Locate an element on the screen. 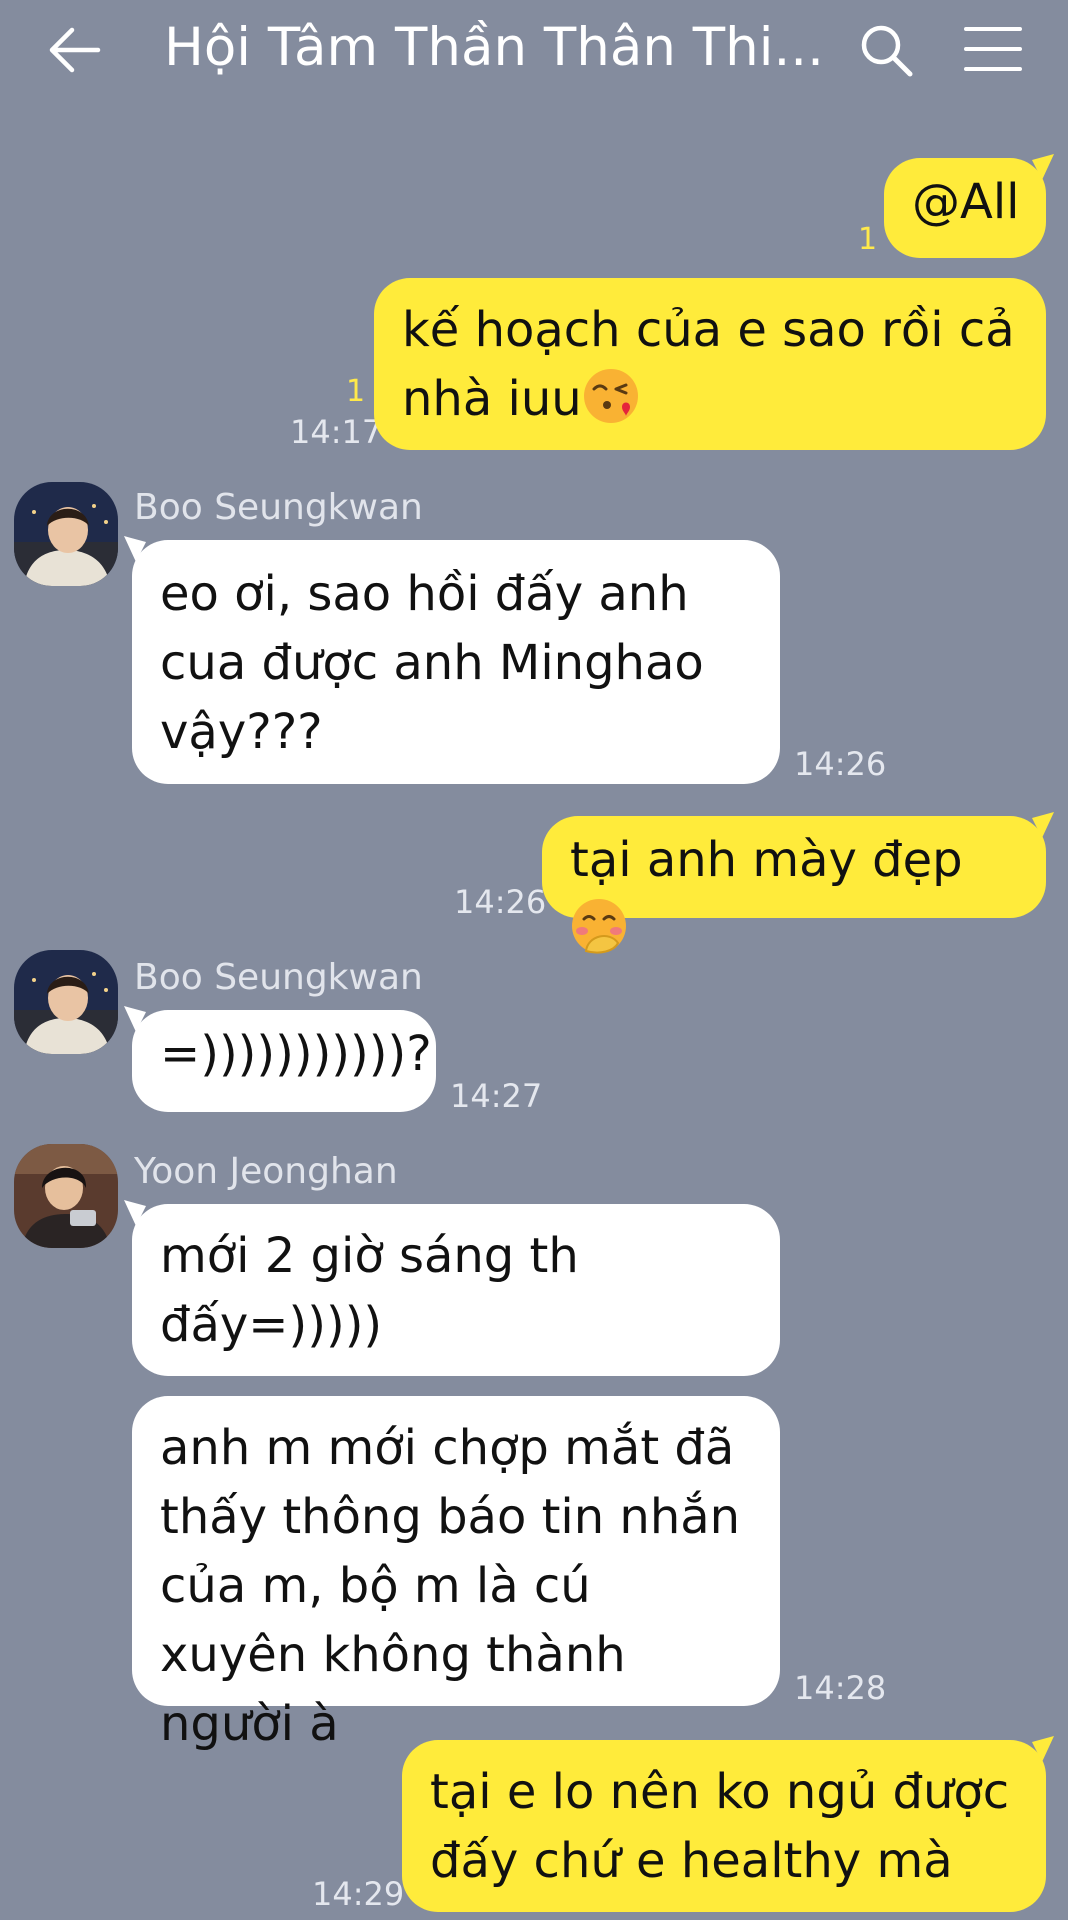  back-button is located at coordinates (75, 50).